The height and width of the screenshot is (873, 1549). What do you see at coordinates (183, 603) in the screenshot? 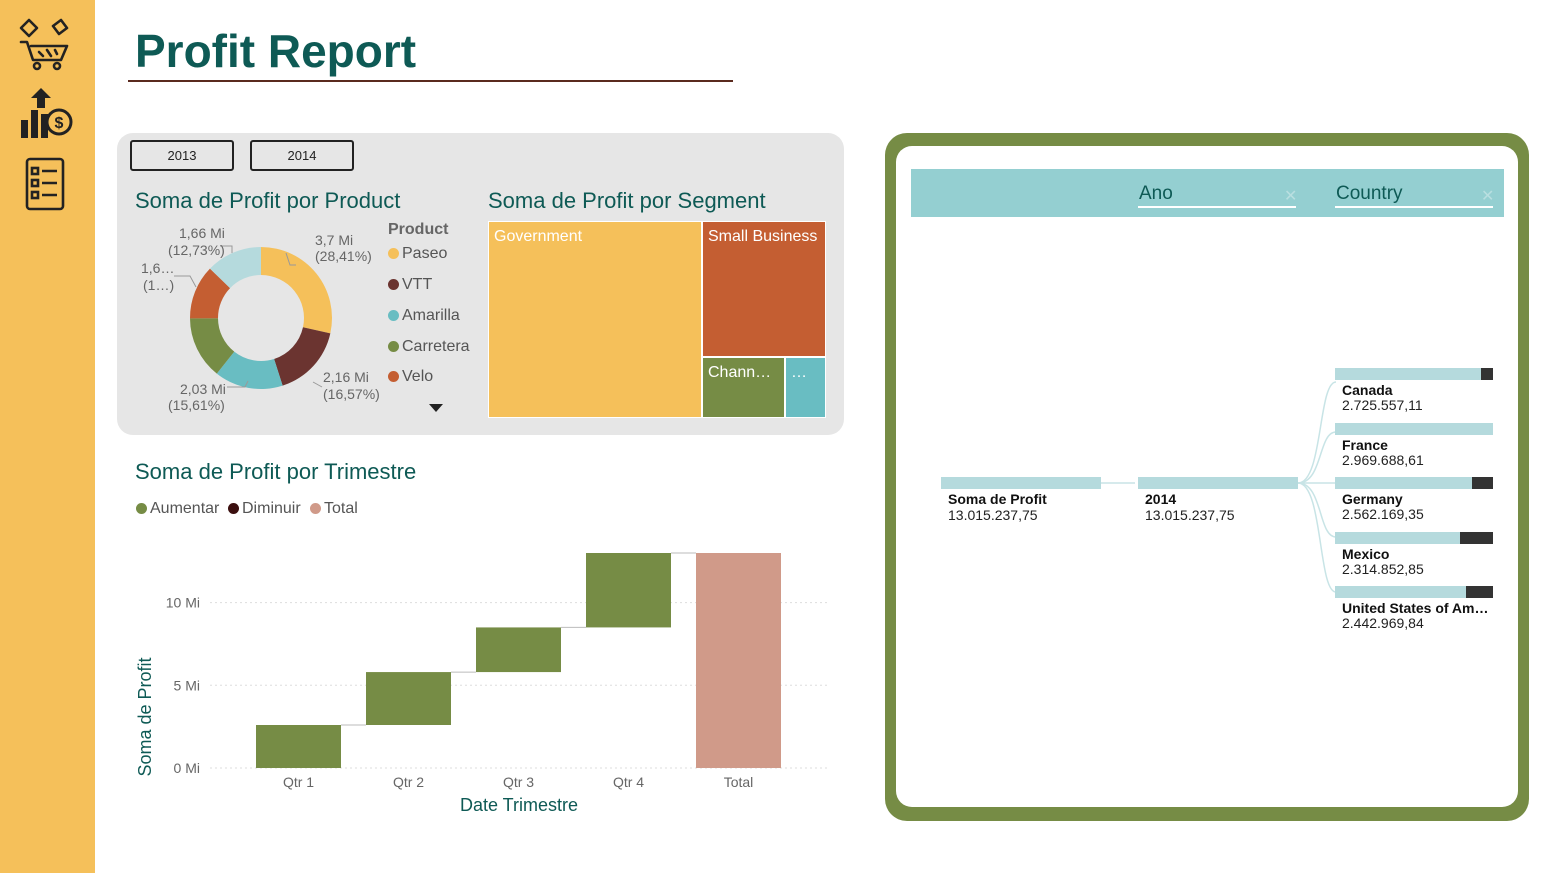
I see `y-tick-label: 10 Mi` at bounding box center [183, 603].